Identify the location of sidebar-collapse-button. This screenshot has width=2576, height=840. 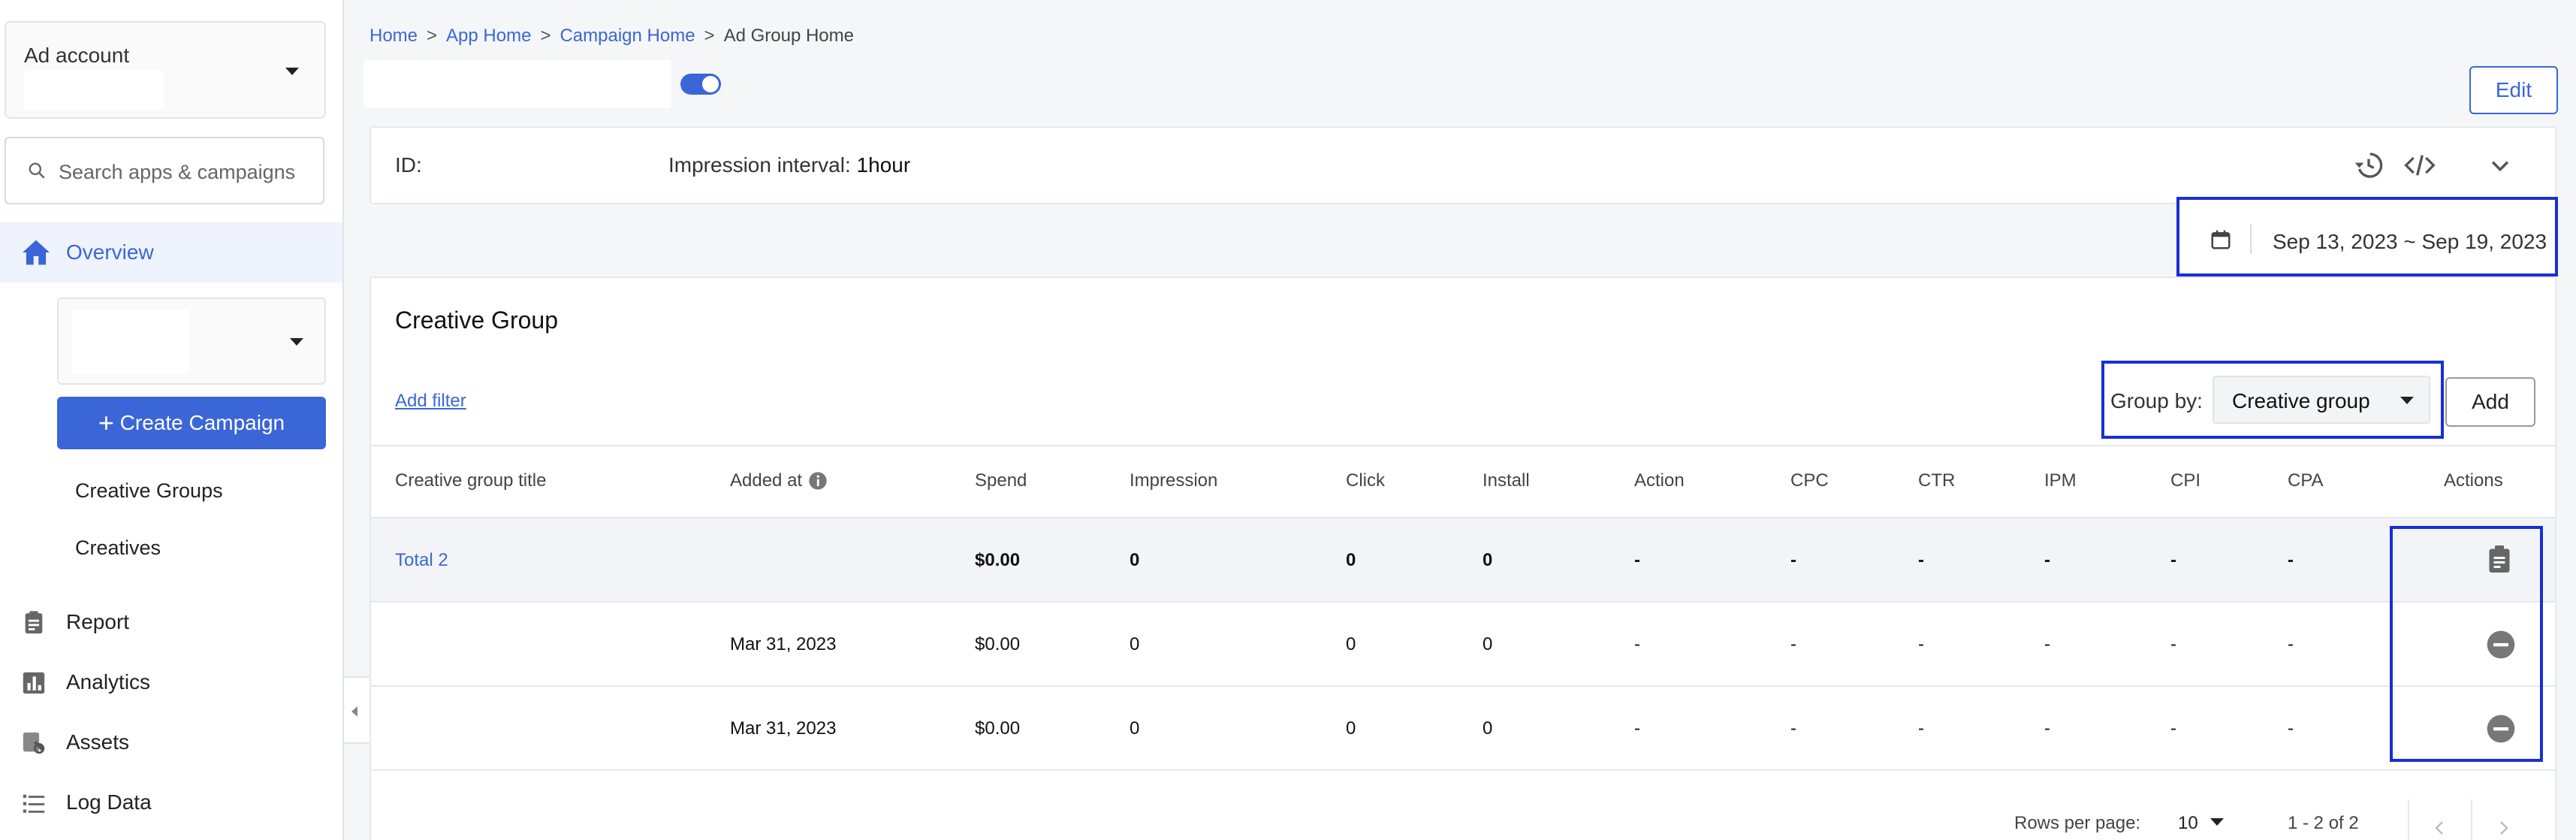
(358, 710).